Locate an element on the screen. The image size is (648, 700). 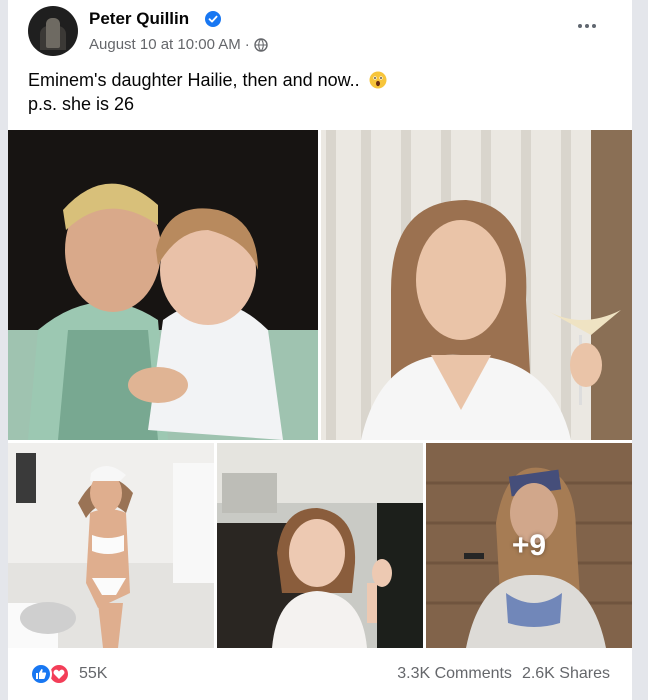
photo-bathroom-image is located at coordinates (111, 545).